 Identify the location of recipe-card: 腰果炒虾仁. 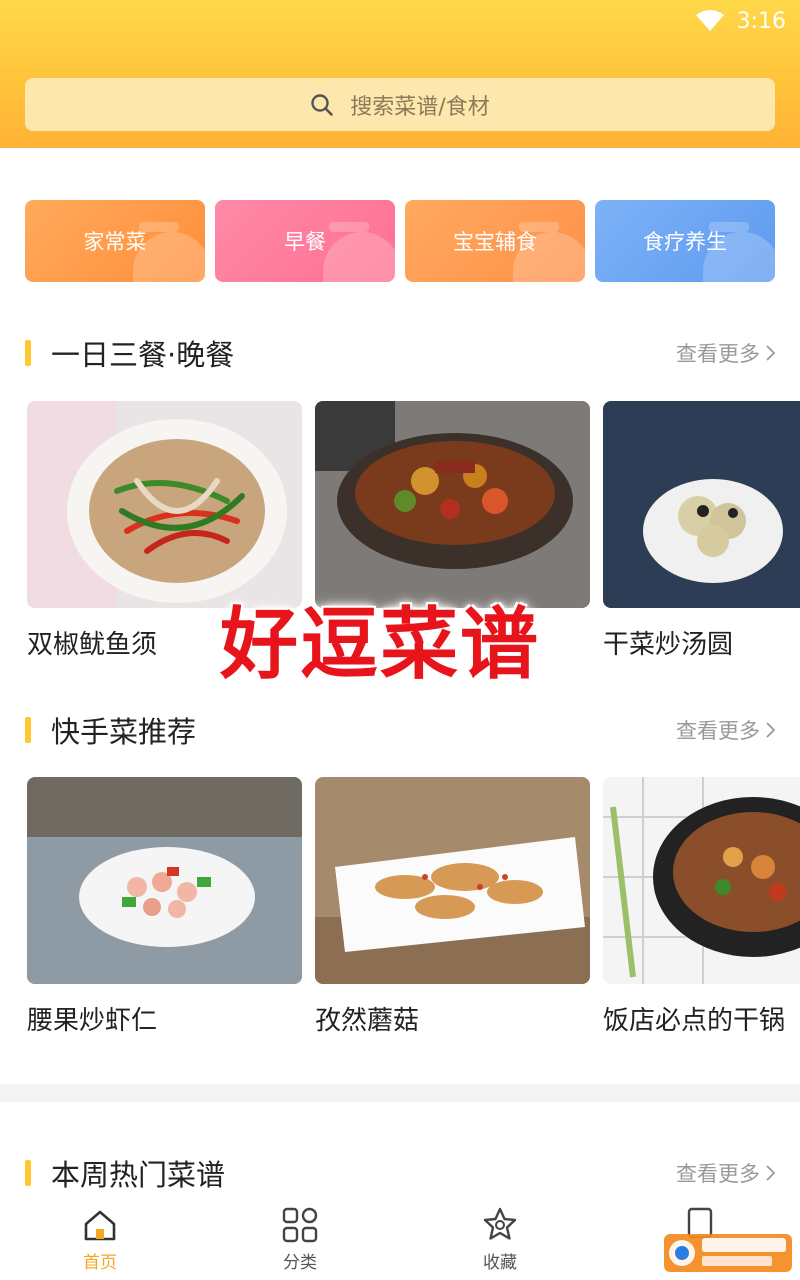
(164, 907).